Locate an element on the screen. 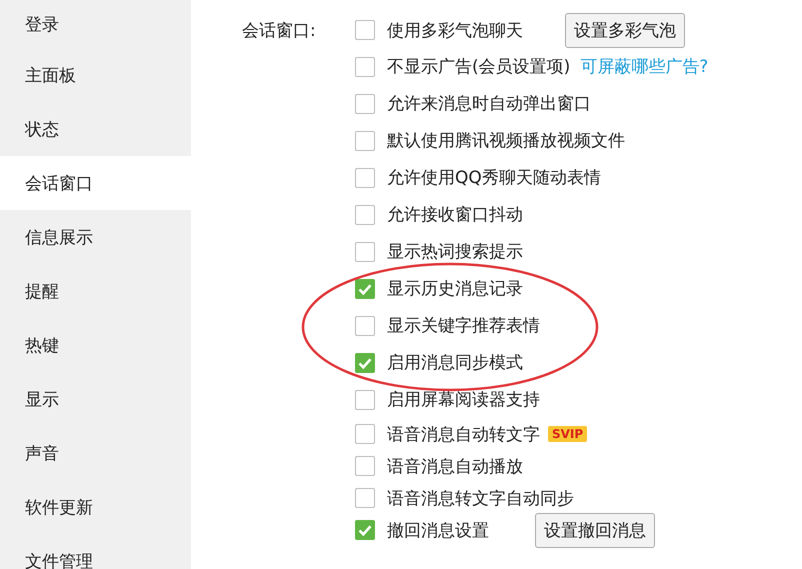 Image resolution: width=802 pixels, height=569 pixels. option-label: 允许接收窗口抖动 is located at coordinates (455, 215).